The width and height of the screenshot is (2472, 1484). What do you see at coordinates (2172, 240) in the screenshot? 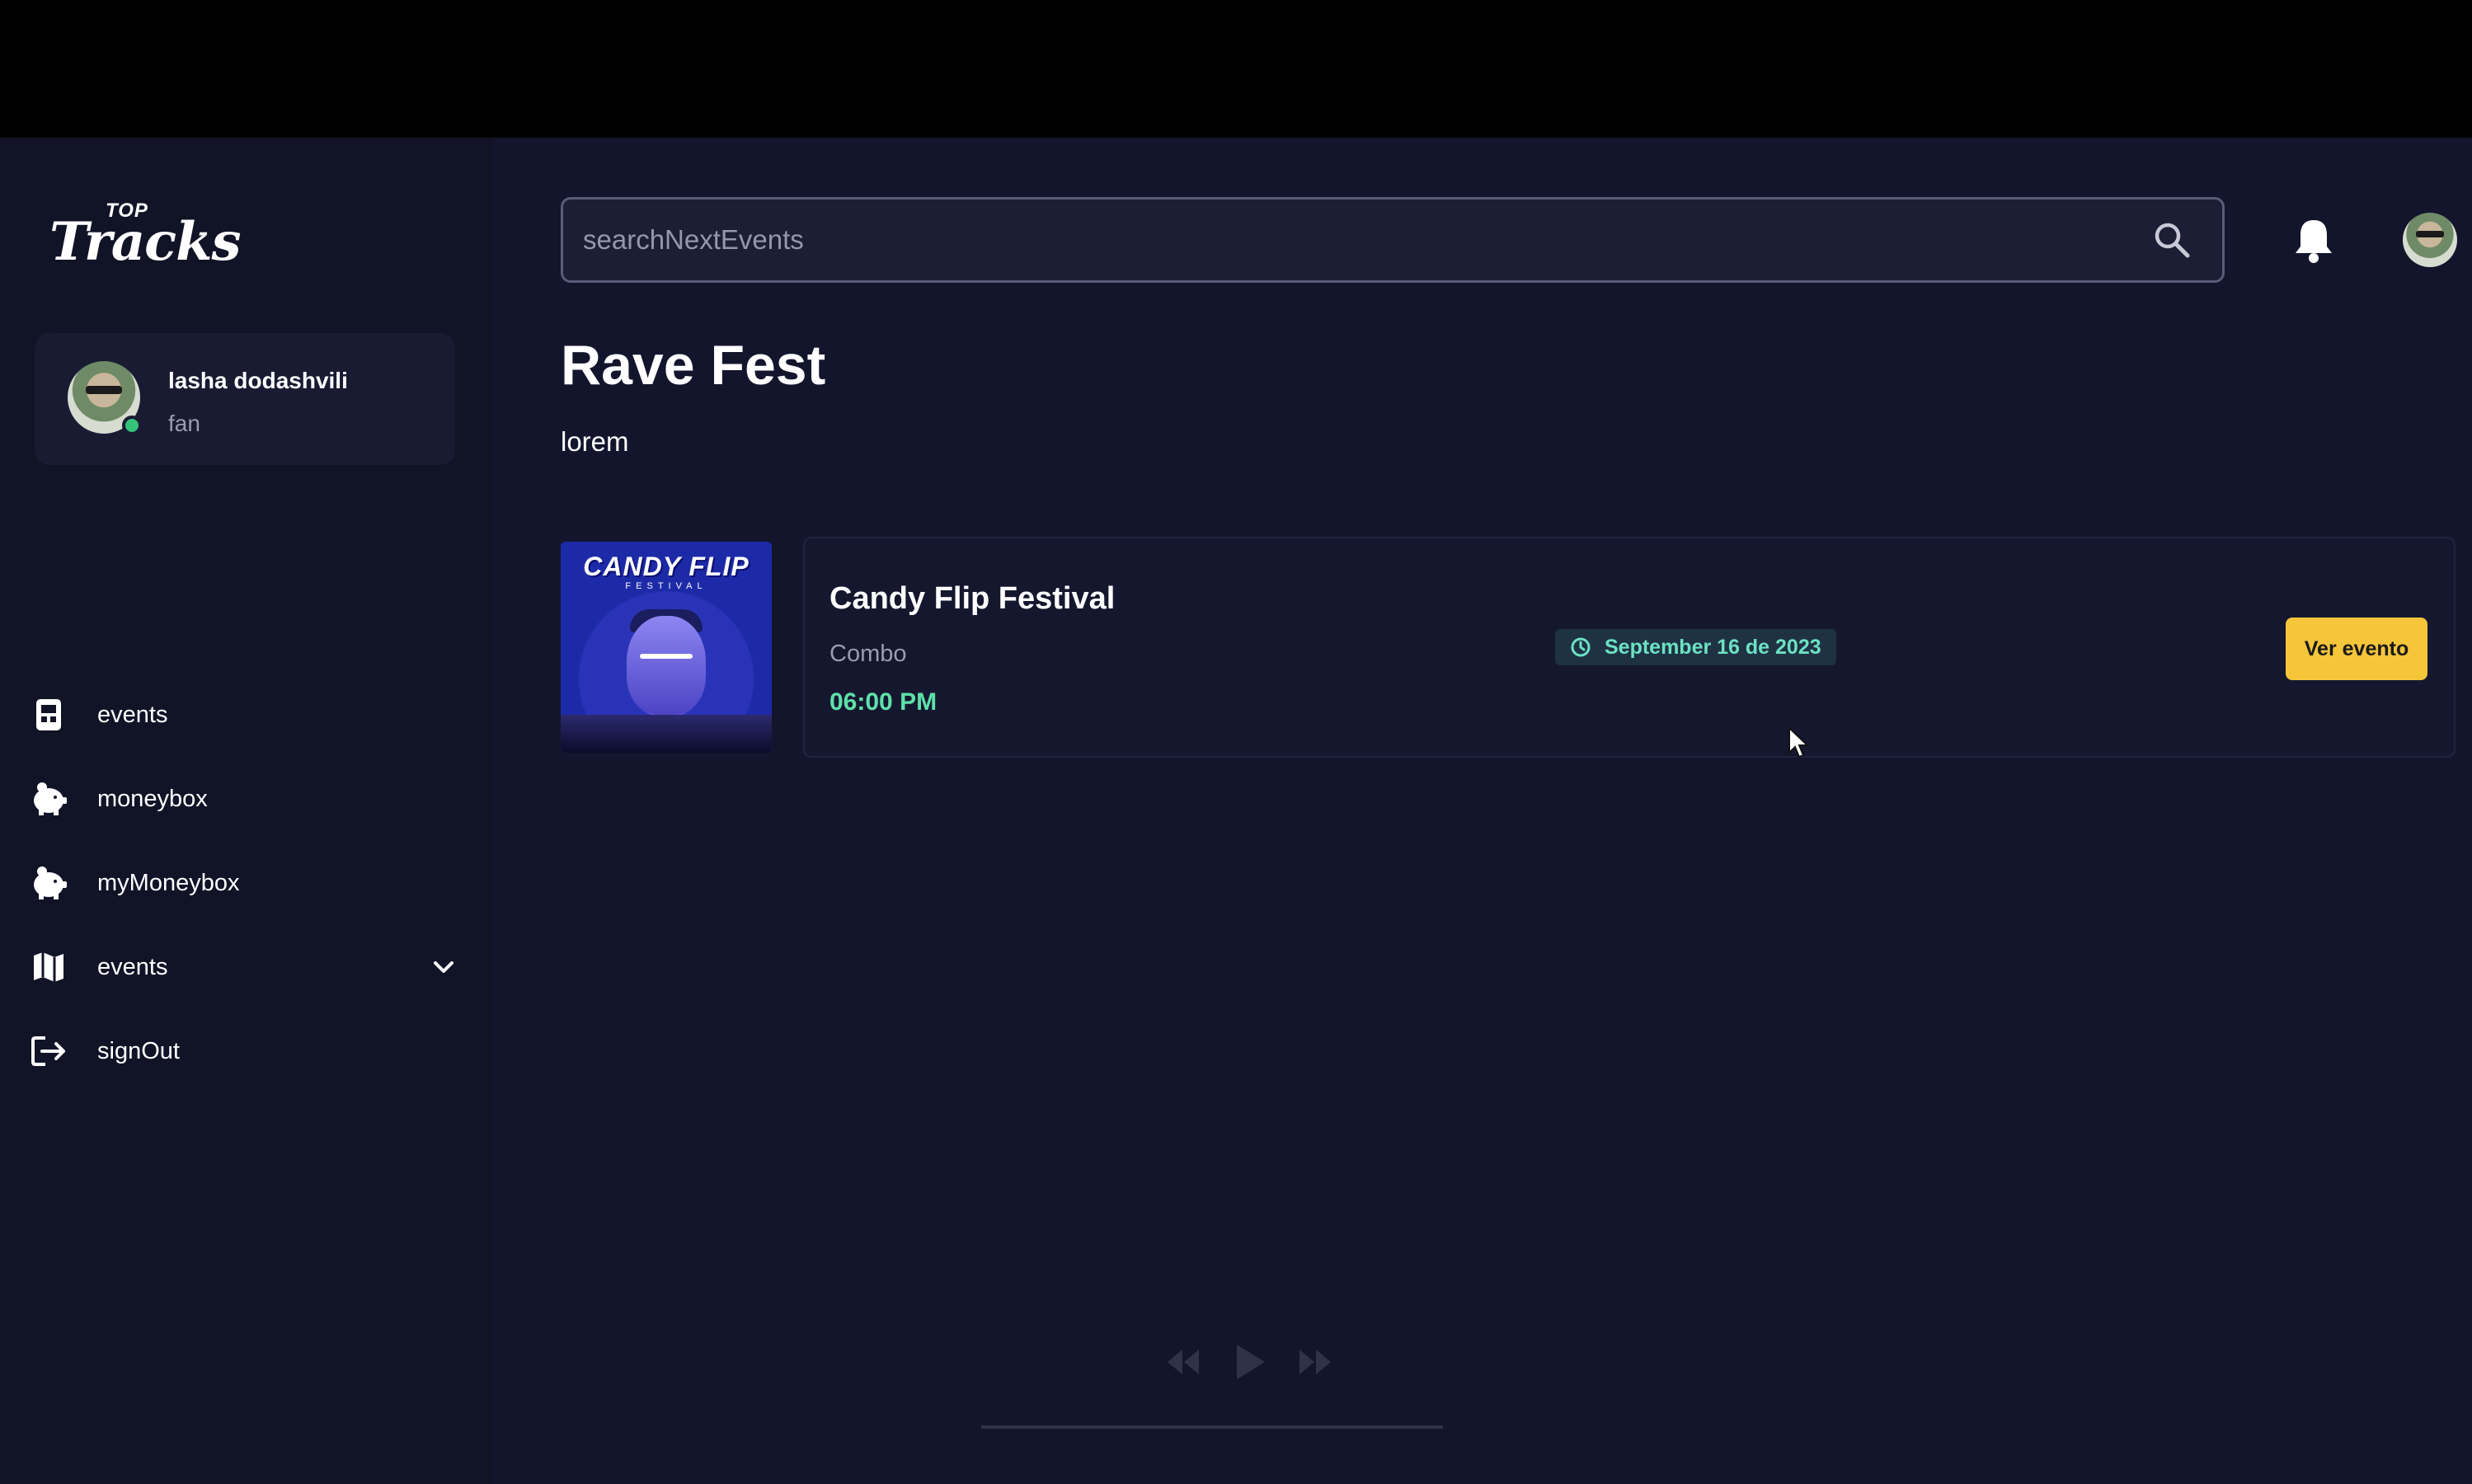
I see `search-icon` at bounding box center [2172, 240].